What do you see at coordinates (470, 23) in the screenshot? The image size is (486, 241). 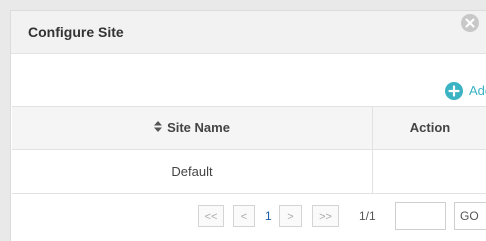 I see `close-icon` at bounding box center [470, 23].